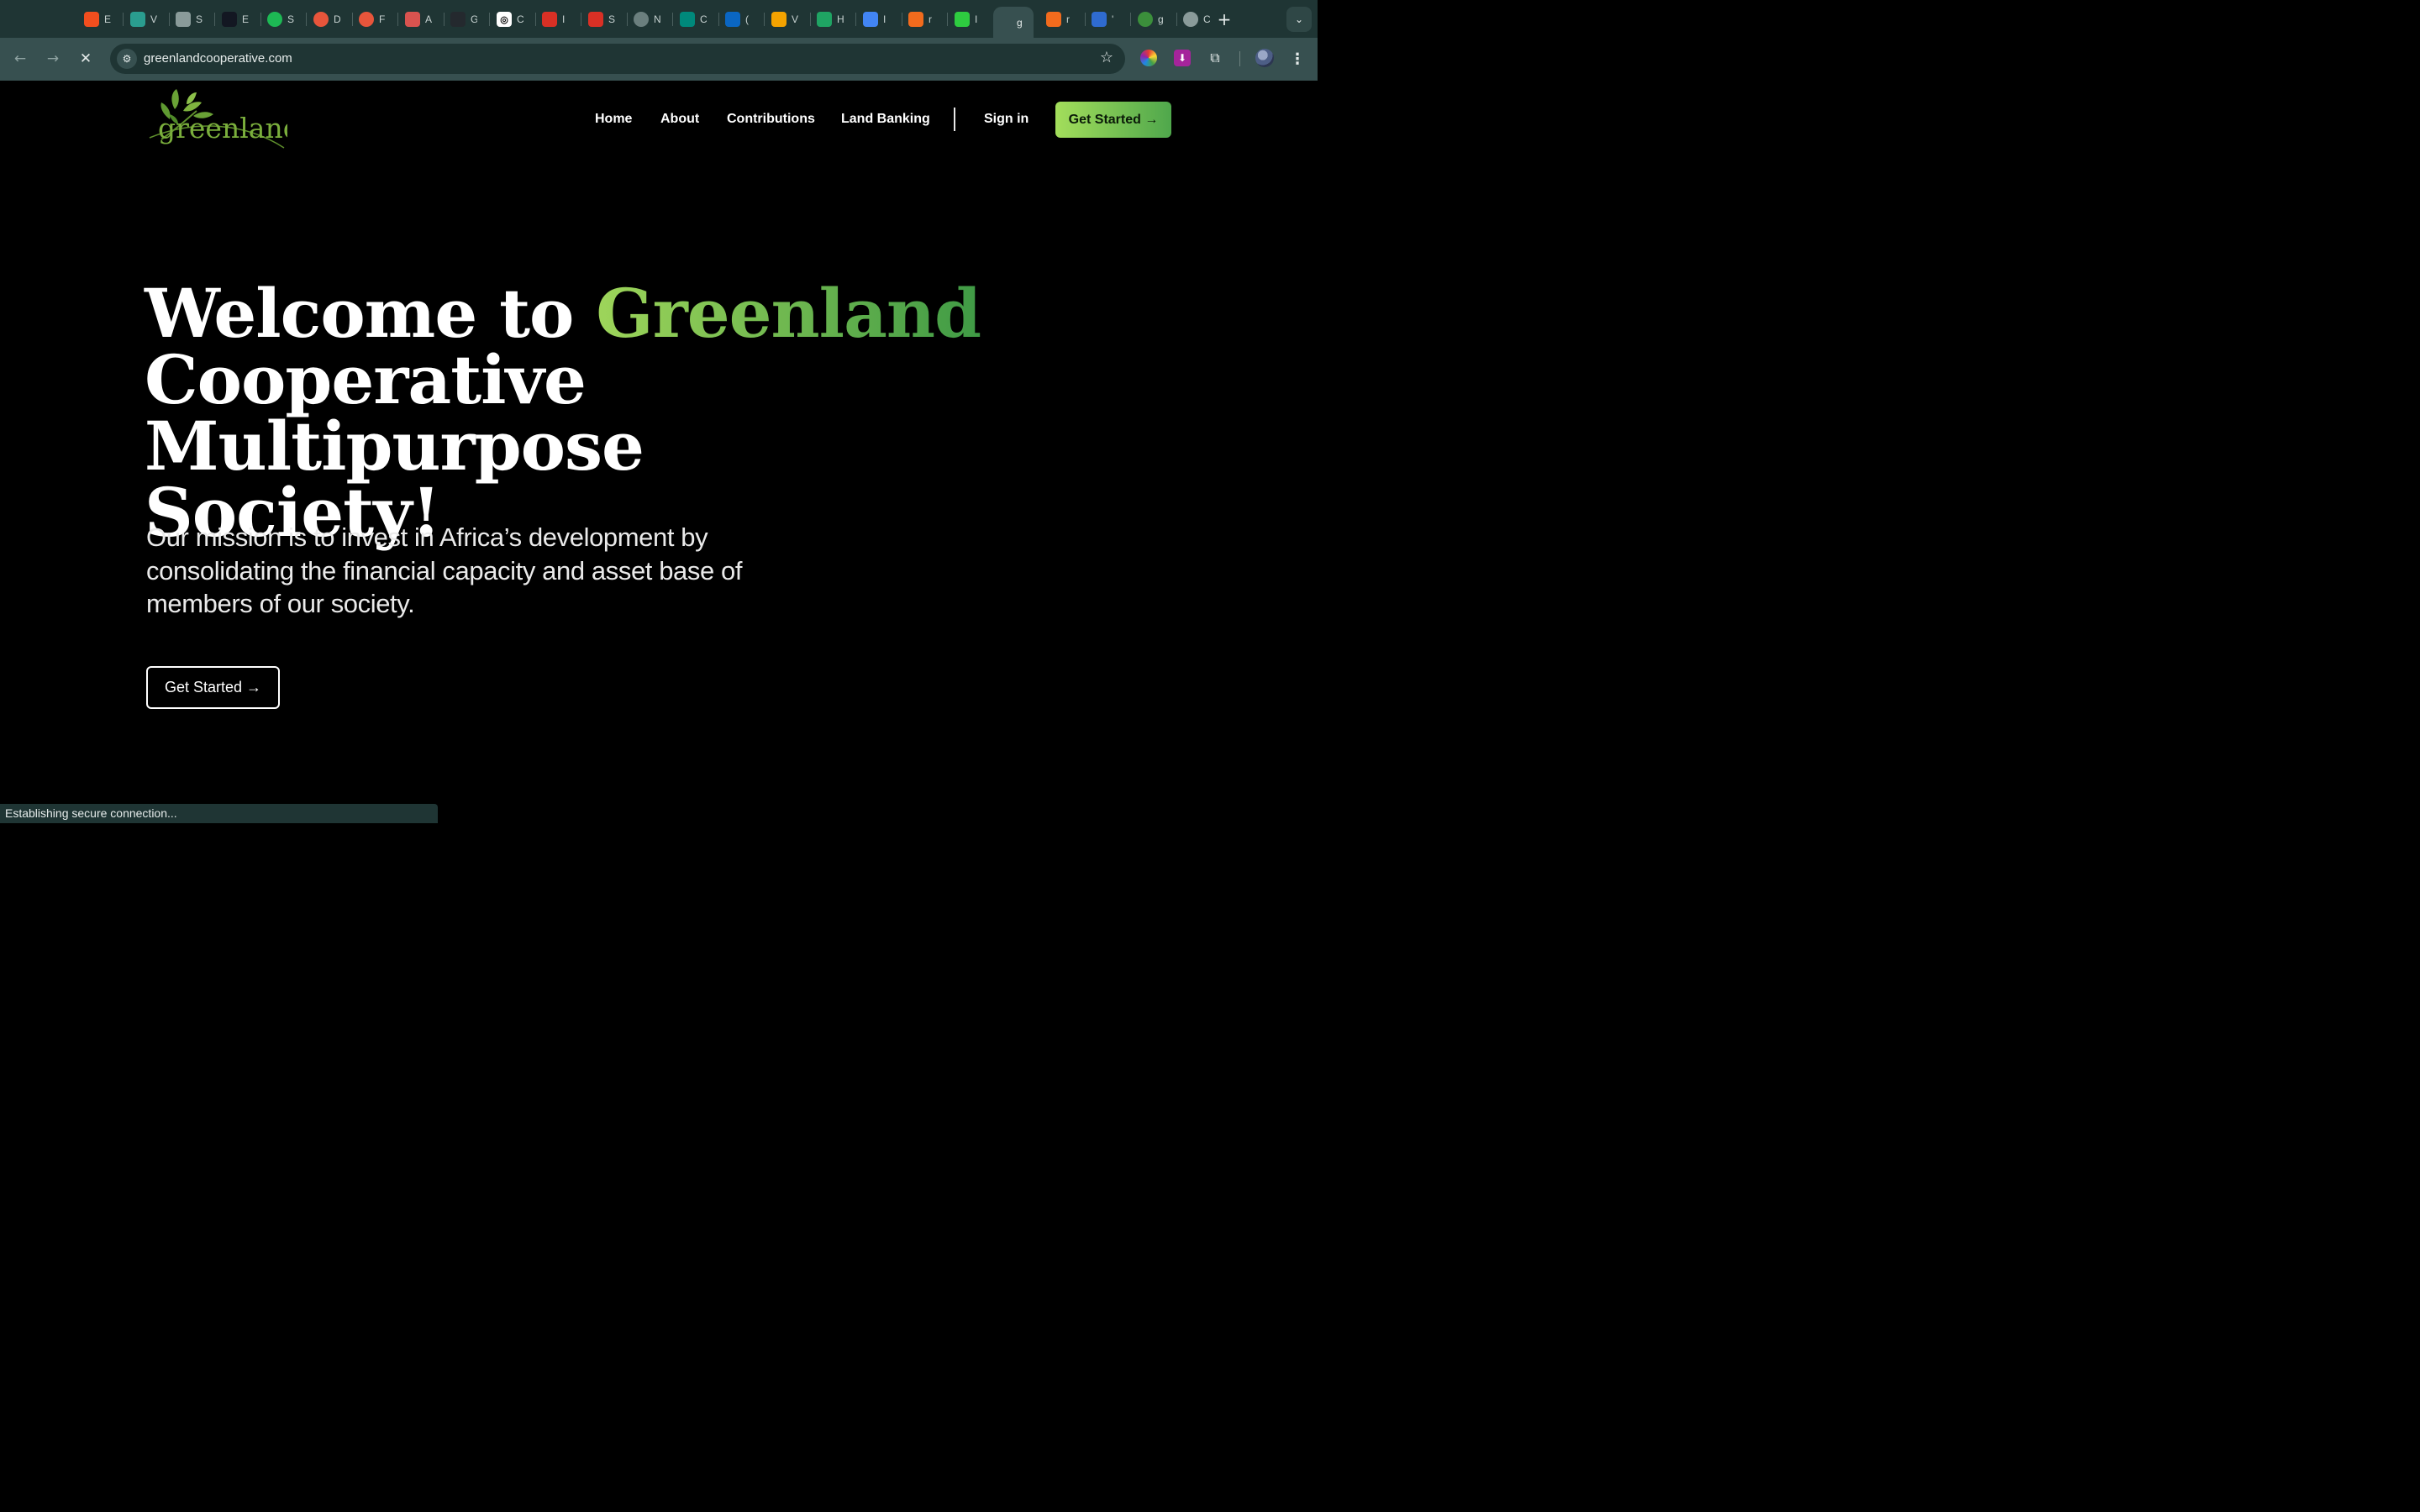 The image size is (2420, 1512). I want to click on browser-tab: D, so click(331, 19).